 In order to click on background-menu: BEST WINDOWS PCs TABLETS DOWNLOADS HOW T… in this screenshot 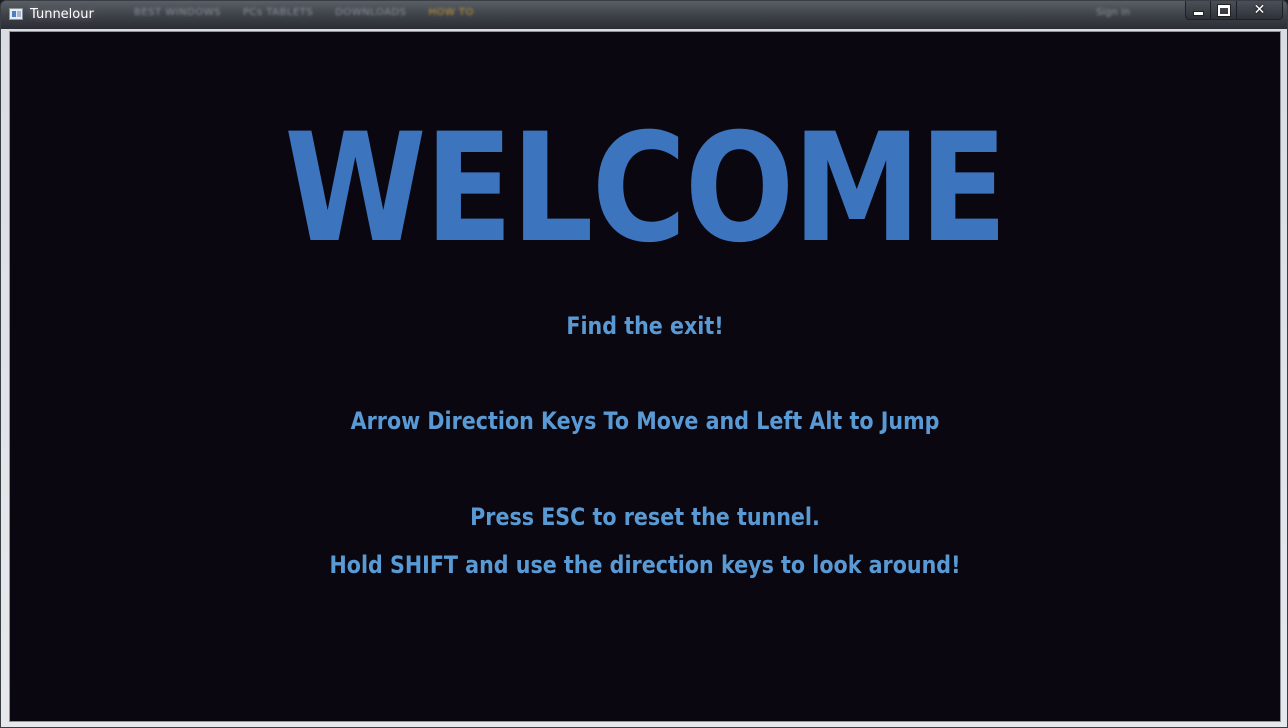, I will do `click(304, 12)`.